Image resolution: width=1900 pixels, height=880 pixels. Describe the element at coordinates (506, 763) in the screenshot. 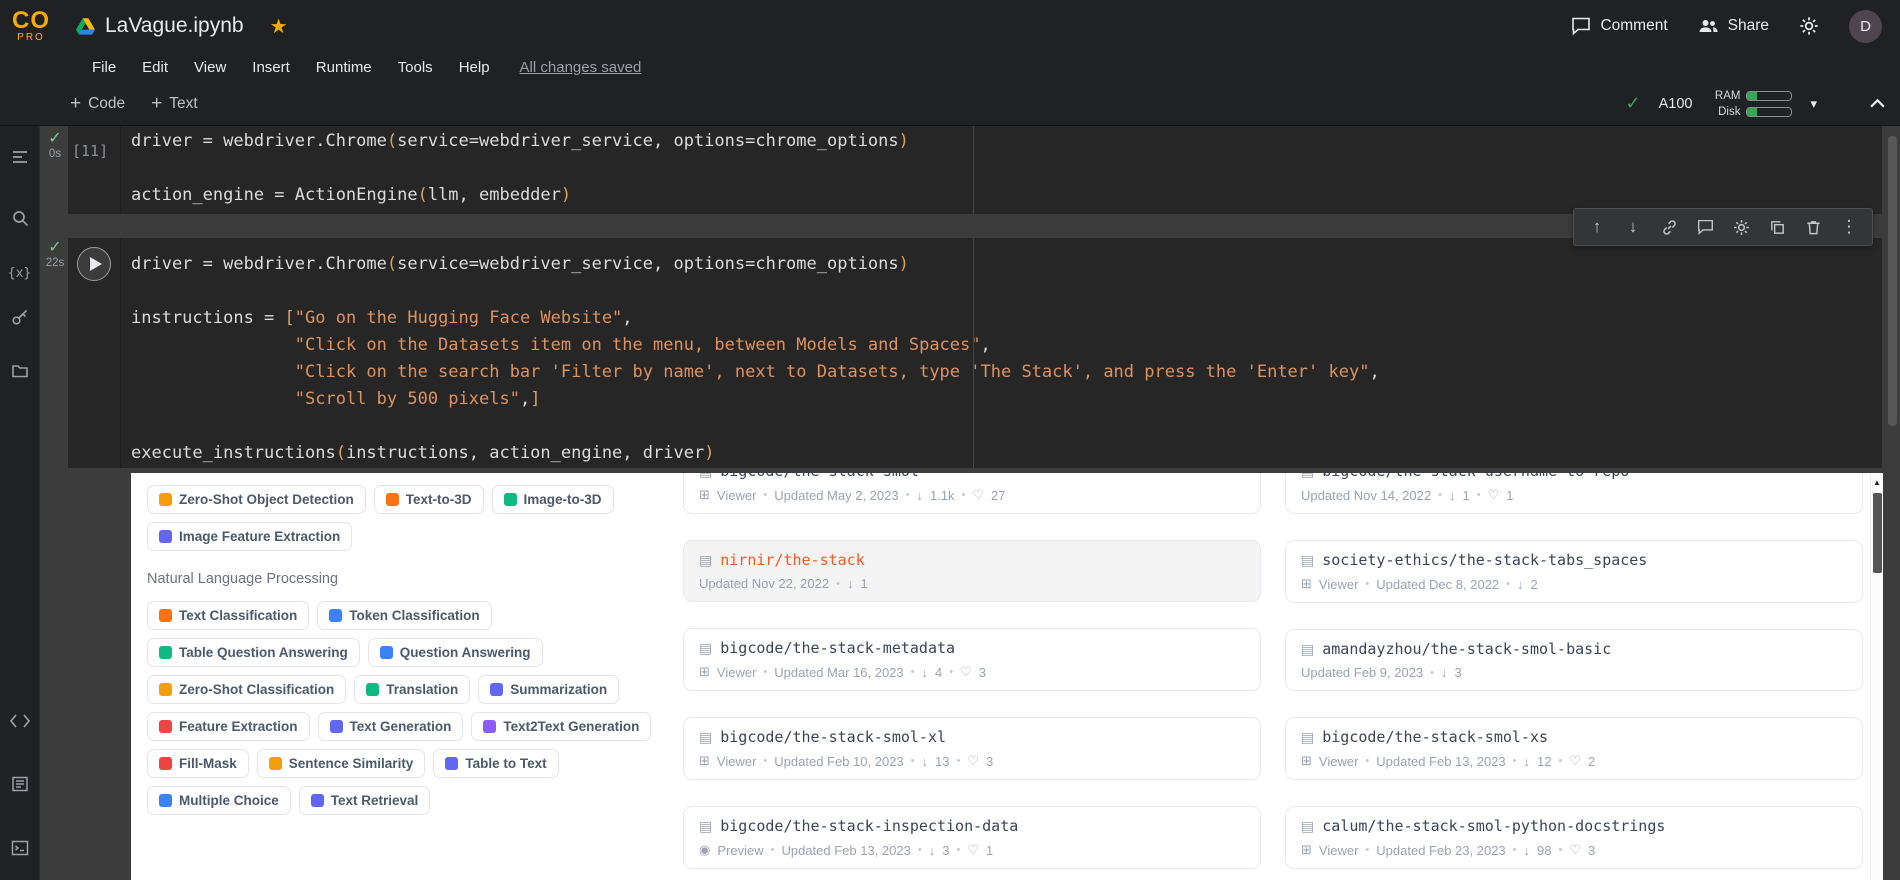

I see `task-filter-label: Table to Text` at that location.